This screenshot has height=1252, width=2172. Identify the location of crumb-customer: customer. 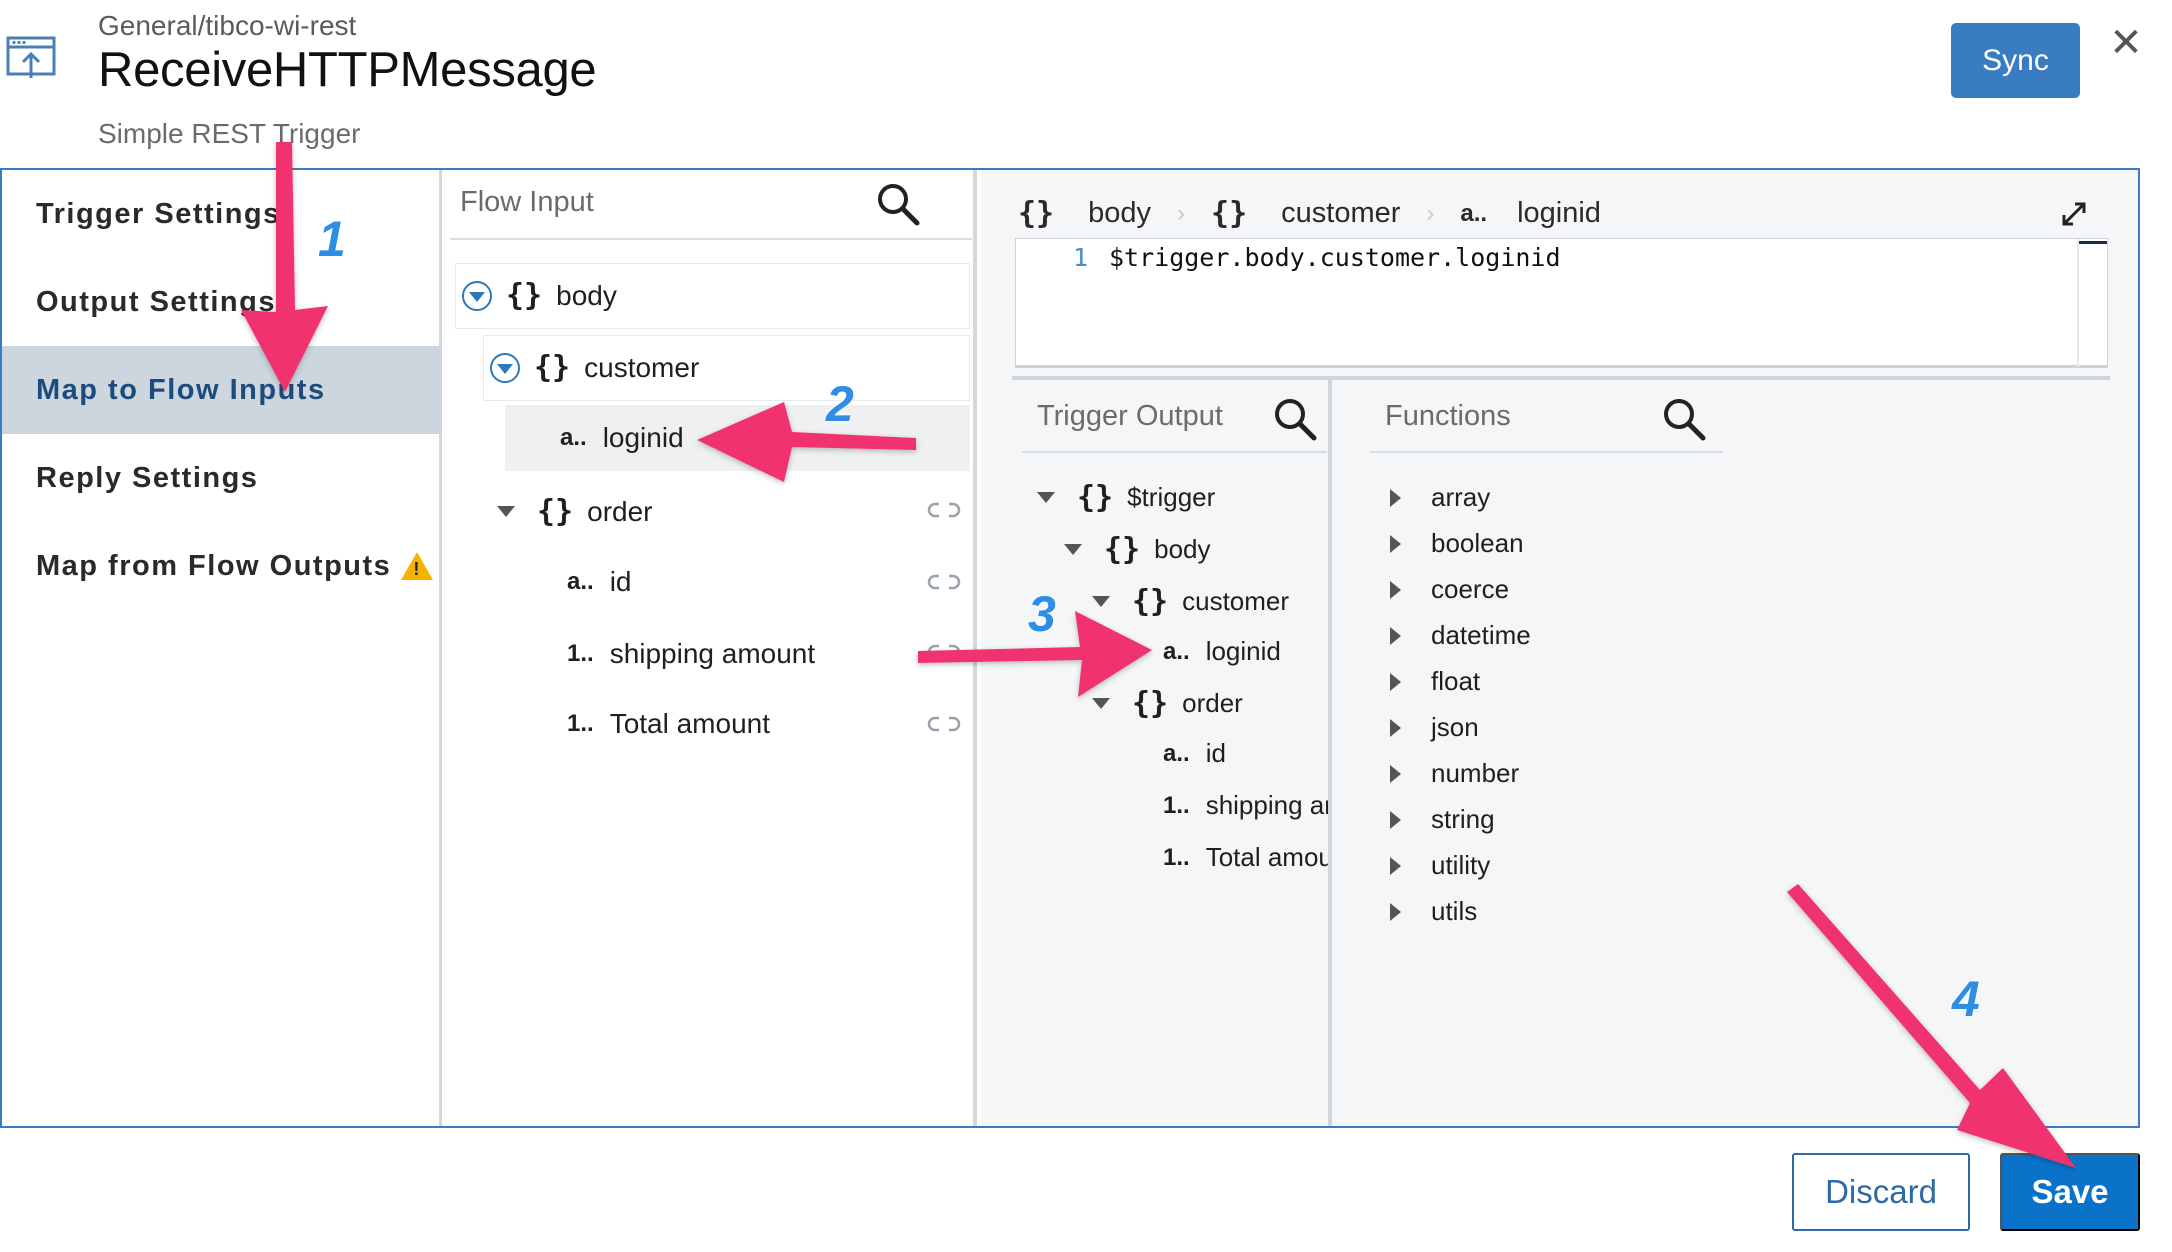
(1340, 213).